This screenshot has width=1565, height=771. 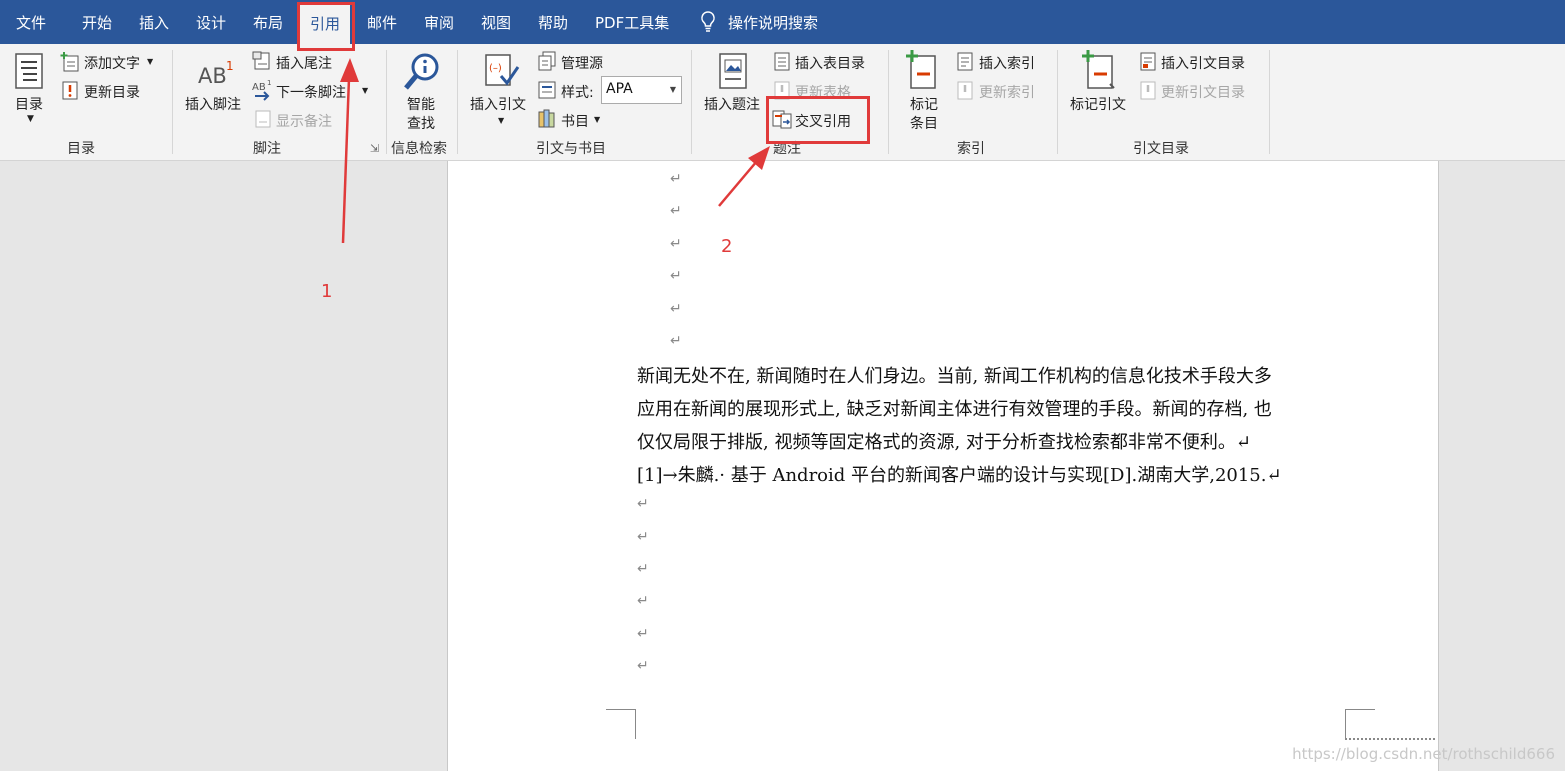 What do you see at coordinates (1098, 105) in the screenshot?
I see `mark-citation-label: 标记引文` at bounding box center [1098, 105].